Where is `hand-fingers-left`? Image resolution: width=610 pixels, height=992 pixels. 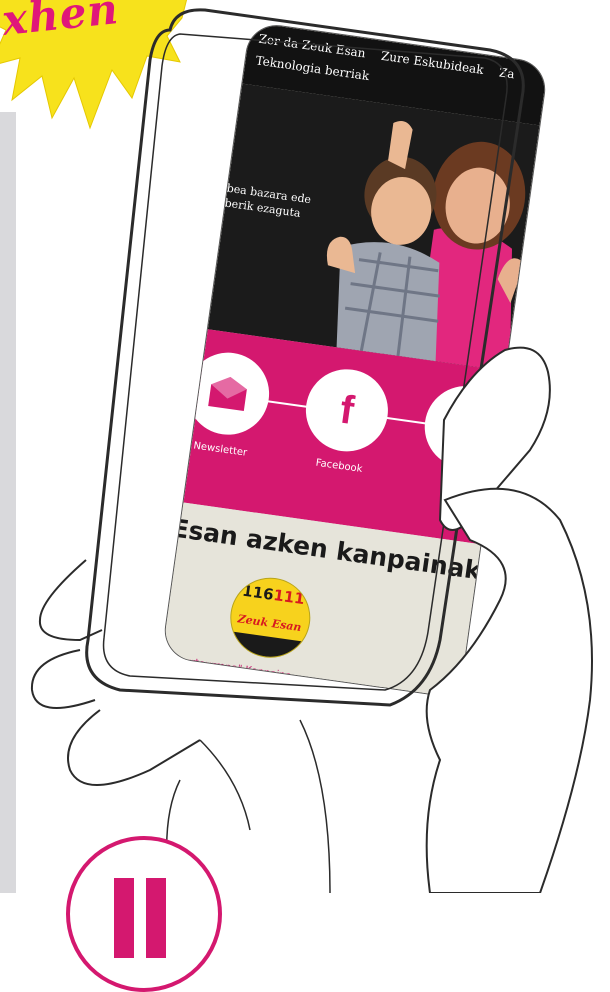
hand-fingers-left is located at coordinates (115, 672).